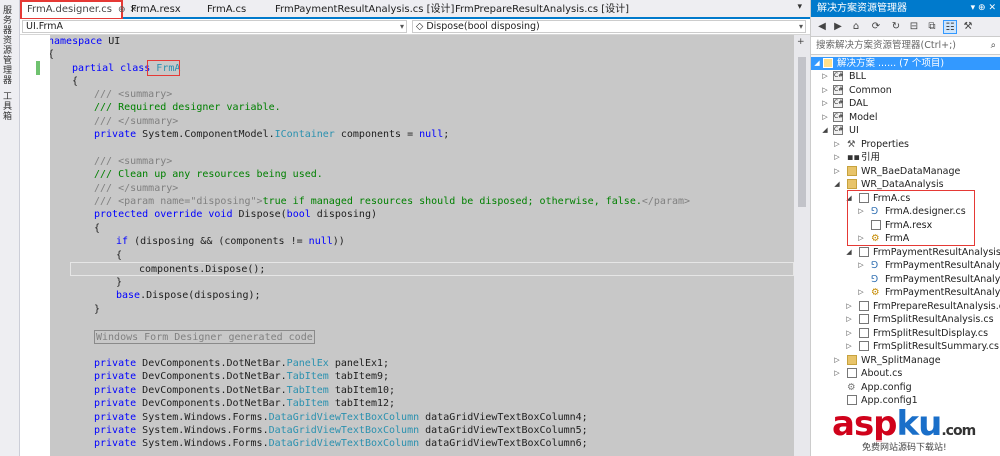 This screenshot has height=456, width=1000. I want to click on code-line: /// <summary>, so click(133, 94).